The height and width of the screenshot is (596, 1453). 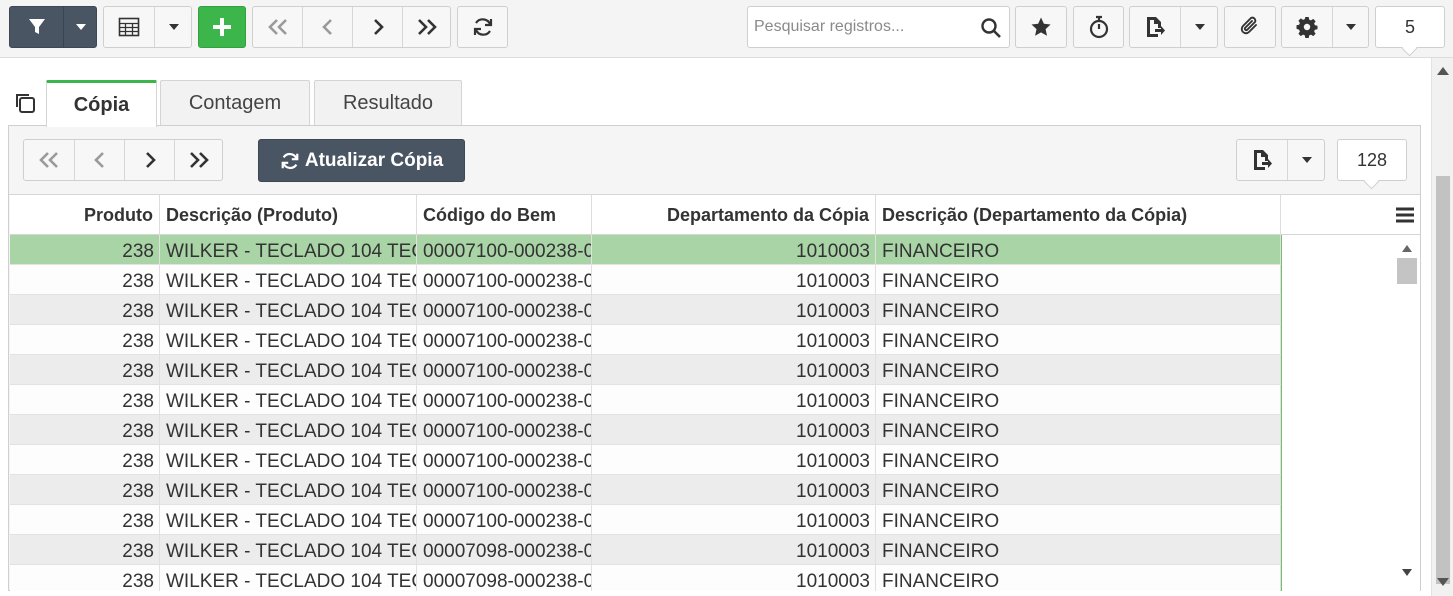 I want to click on column-header-descricao-departamento: Descrição (Departamento da Cópia), so click(x=1078, y=215).